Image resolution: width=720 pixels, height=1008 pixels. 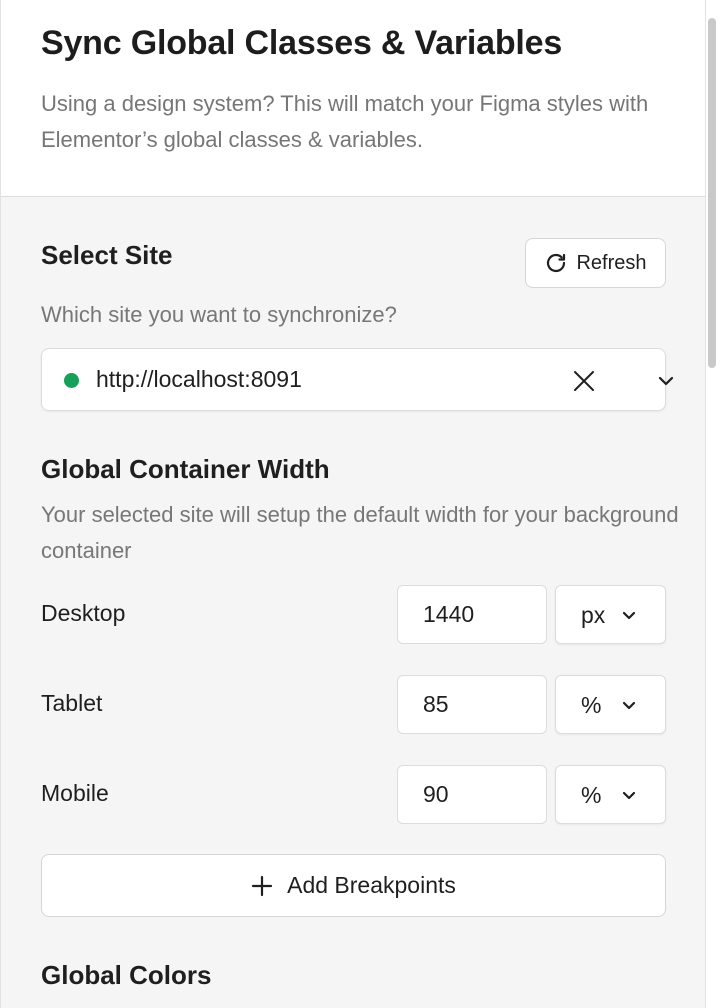 I want to click on refresh-label: Refresh, so click(x=611, y=262).